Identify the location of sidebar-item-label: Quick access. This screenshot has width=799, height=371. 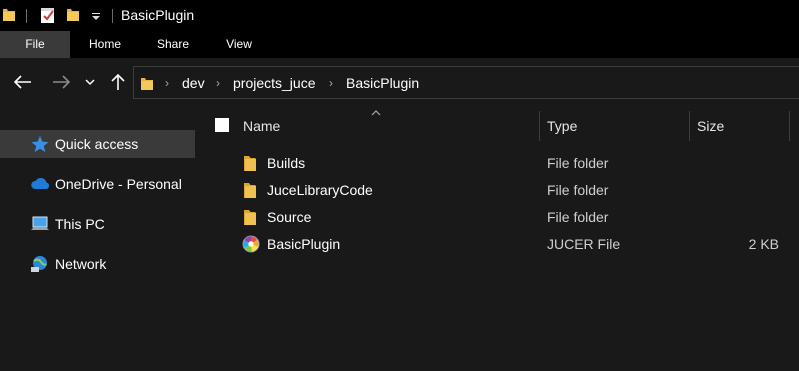
(97, 144).